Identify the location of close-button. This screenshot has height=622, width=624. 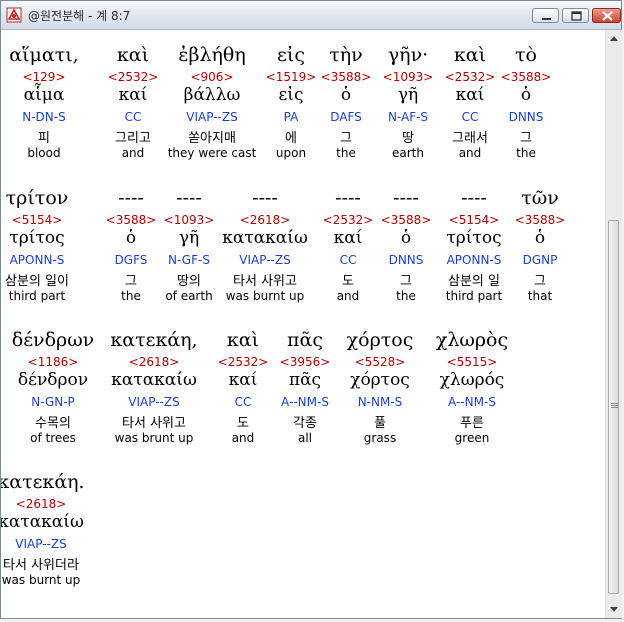
(606, 15).